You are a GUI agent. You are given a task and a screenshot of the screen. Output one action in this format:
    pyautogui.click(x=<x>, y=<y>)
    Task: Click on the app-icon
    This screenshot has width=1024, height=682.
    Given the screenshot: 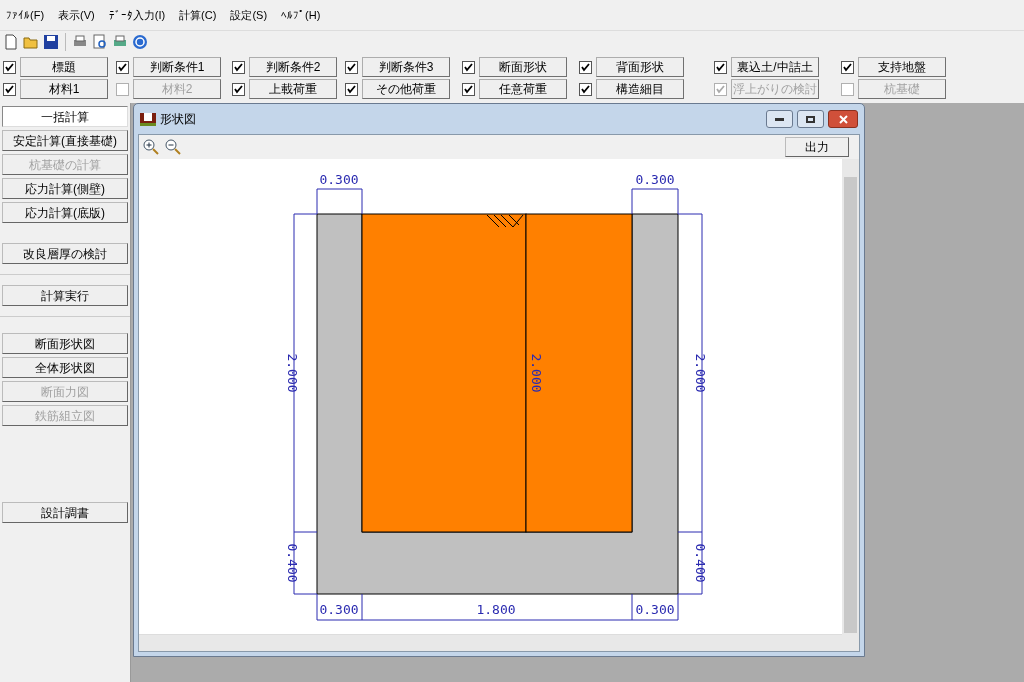 What is the action you would take?
    pyautogui.click(x=148, y=119)
    